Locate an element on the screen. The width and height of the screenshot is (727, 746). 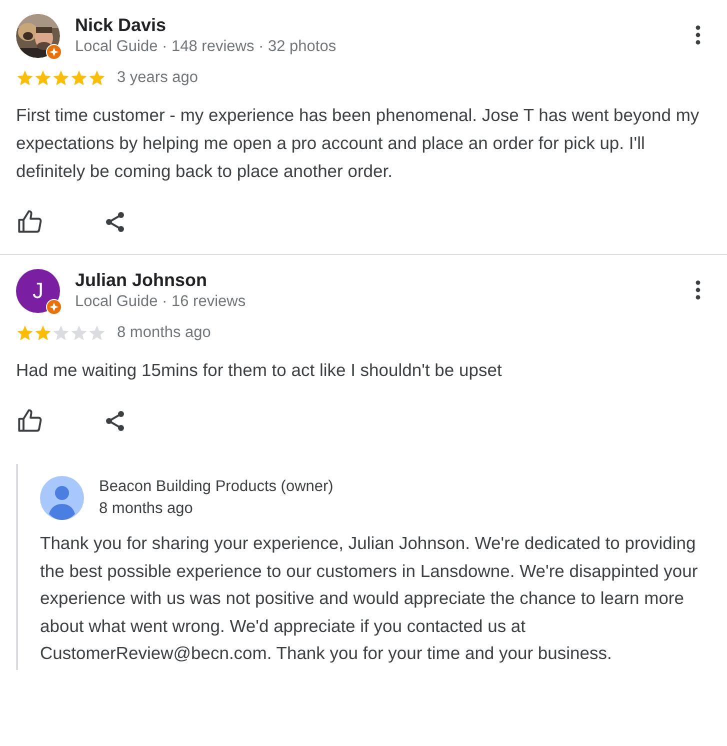
review-text: Had me waiting 15mins for them to act like I shouldn't be upset is located at coordinates (259, 370).